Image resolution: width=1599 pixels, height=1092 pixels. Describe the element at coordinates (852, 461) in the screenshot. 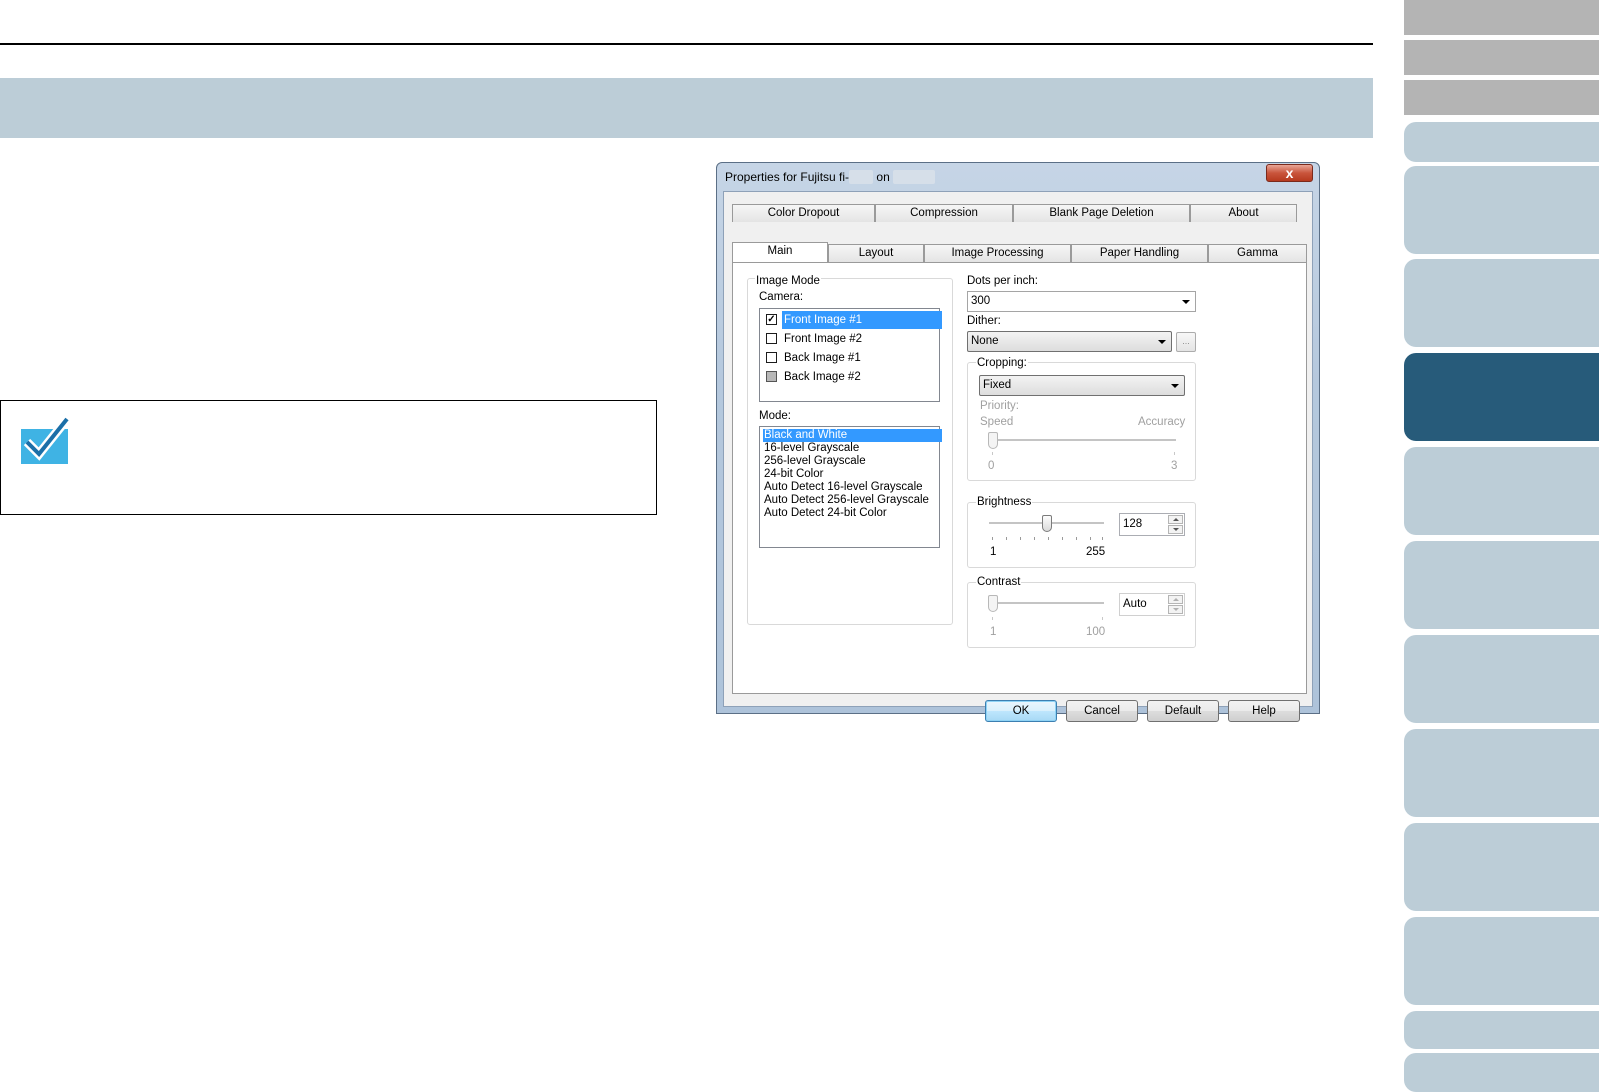

I see `mode-item: 256-level Grayscale` at that location.